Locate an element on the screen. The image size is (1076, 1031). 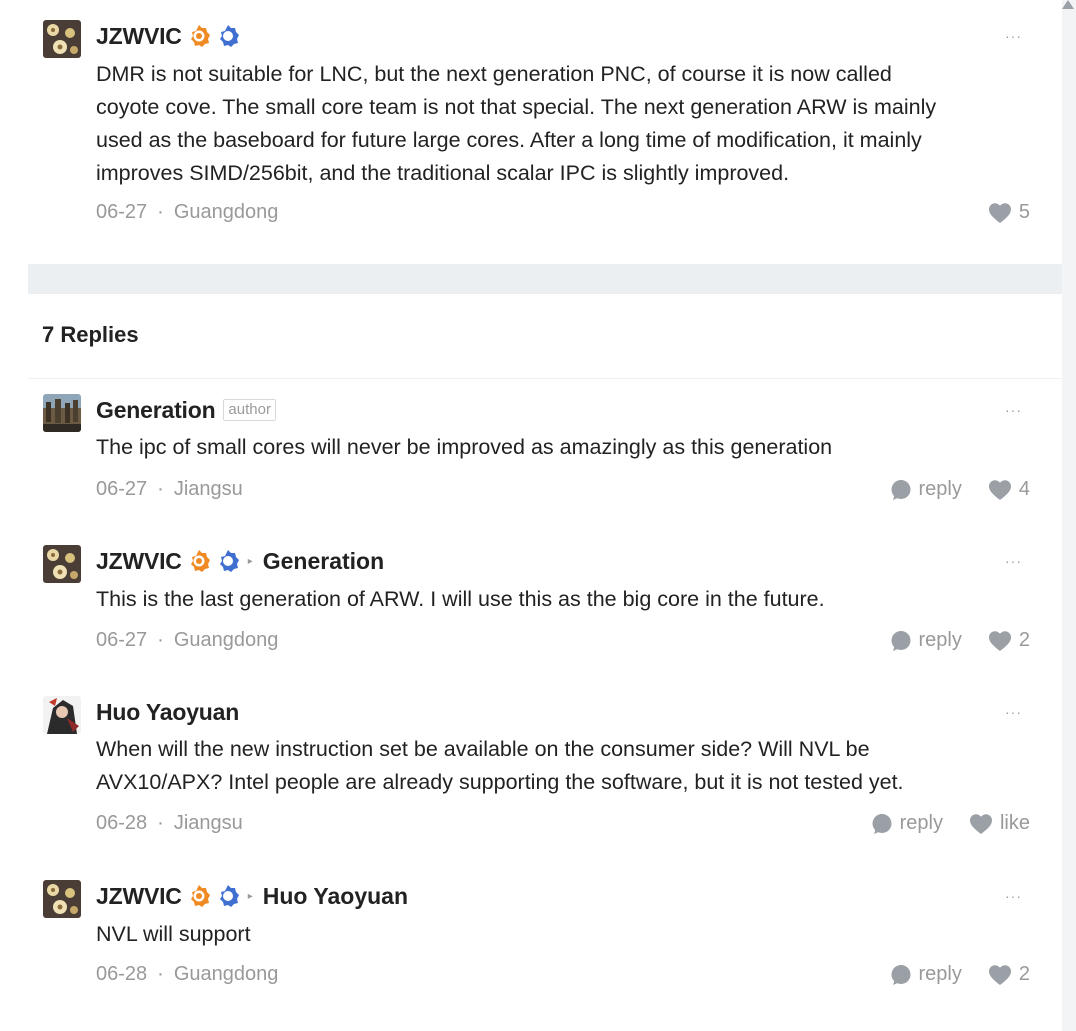
divider-line is located at coordinates (545, 378).